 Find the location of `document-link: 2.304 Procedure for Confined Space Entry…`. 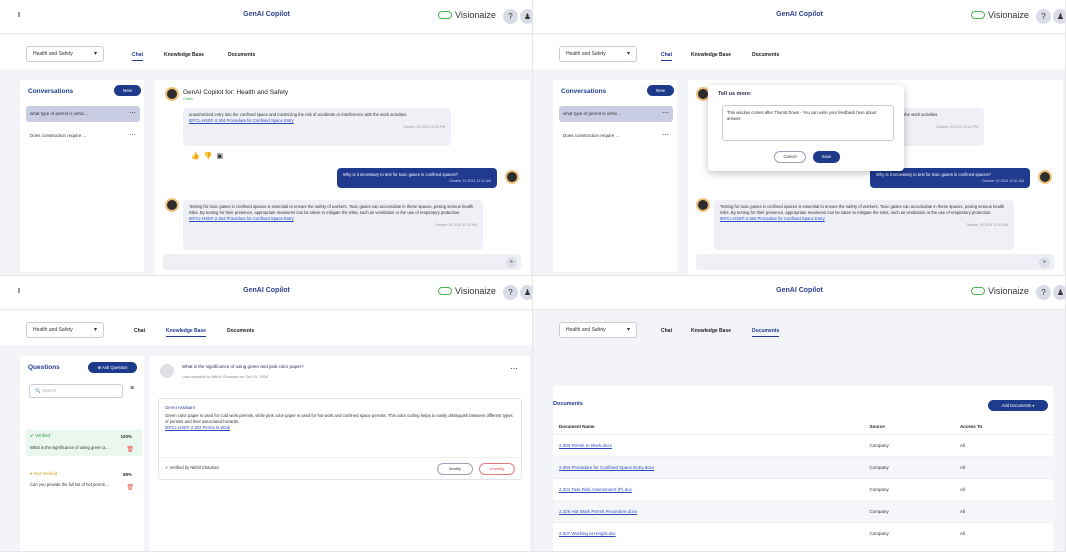

document-link: 2.304 Procedure for Confined Space Entry… is located at coordinates (708, 467).